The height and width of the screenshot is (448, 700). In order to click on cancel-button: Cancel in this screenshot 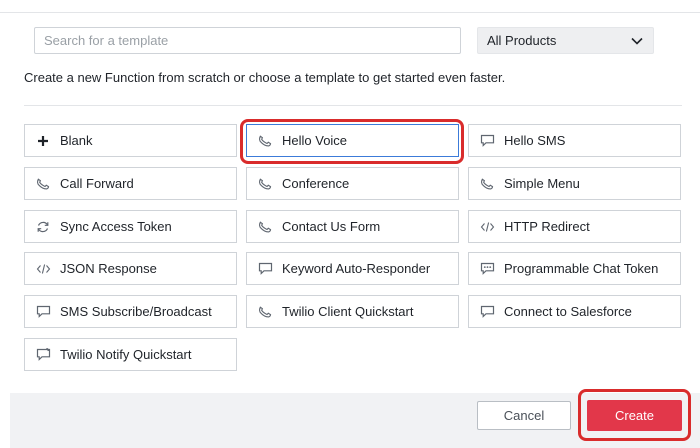, I will do `click(524, 415)`.